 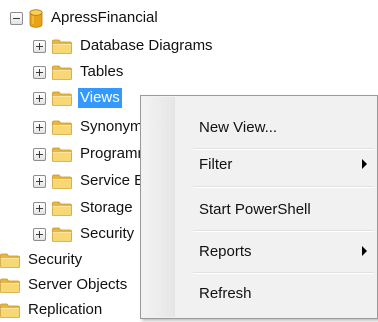 What do you see at coordinates (36, 18) in the screenshot?
I see `database-icon` at bounding box center [36, 18].